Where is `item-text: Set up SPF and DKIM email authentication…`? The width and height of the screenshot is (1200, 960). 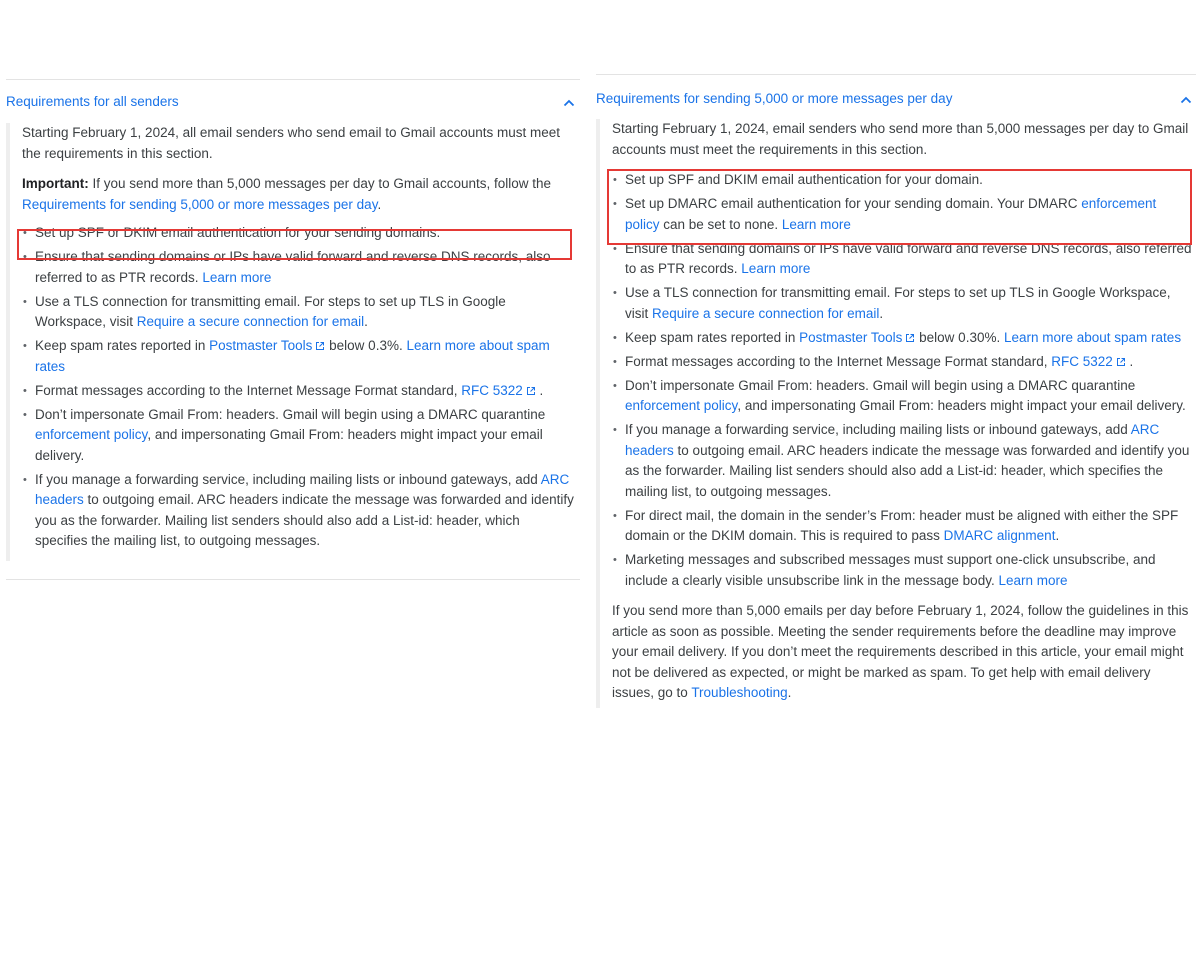
item-text: Set up SPF and DKIM email authentication… is located at coordinates (804, 179).